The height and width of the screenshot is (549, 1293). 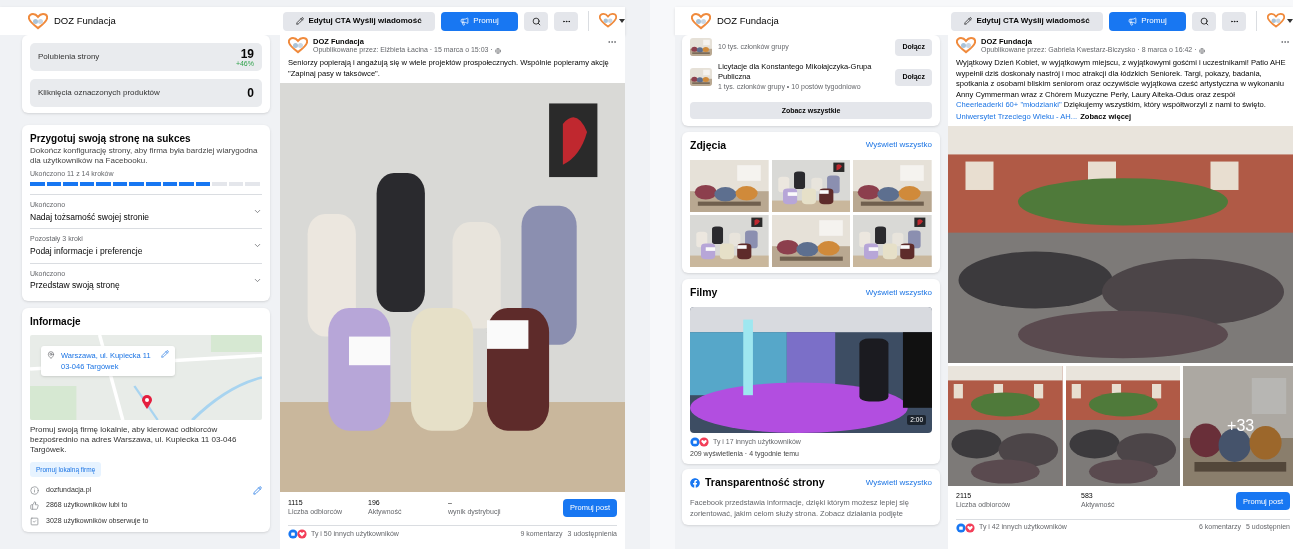 What do you see at coordinates (1241, 425) in the screenshot?
I see `more-photos-count: +33` at bounding box center [1241, 425].